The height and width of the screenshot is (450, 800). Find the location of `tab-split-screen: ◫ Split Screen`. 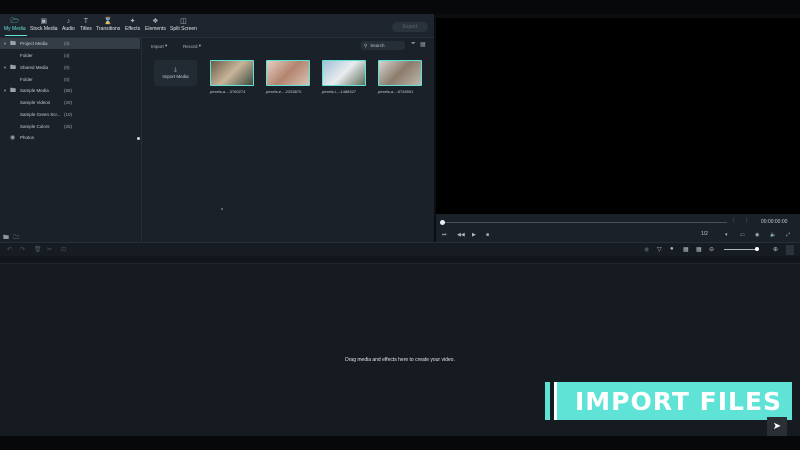

tab-split-screen: ◫ Split Screen is located at coordinates (183, 24).